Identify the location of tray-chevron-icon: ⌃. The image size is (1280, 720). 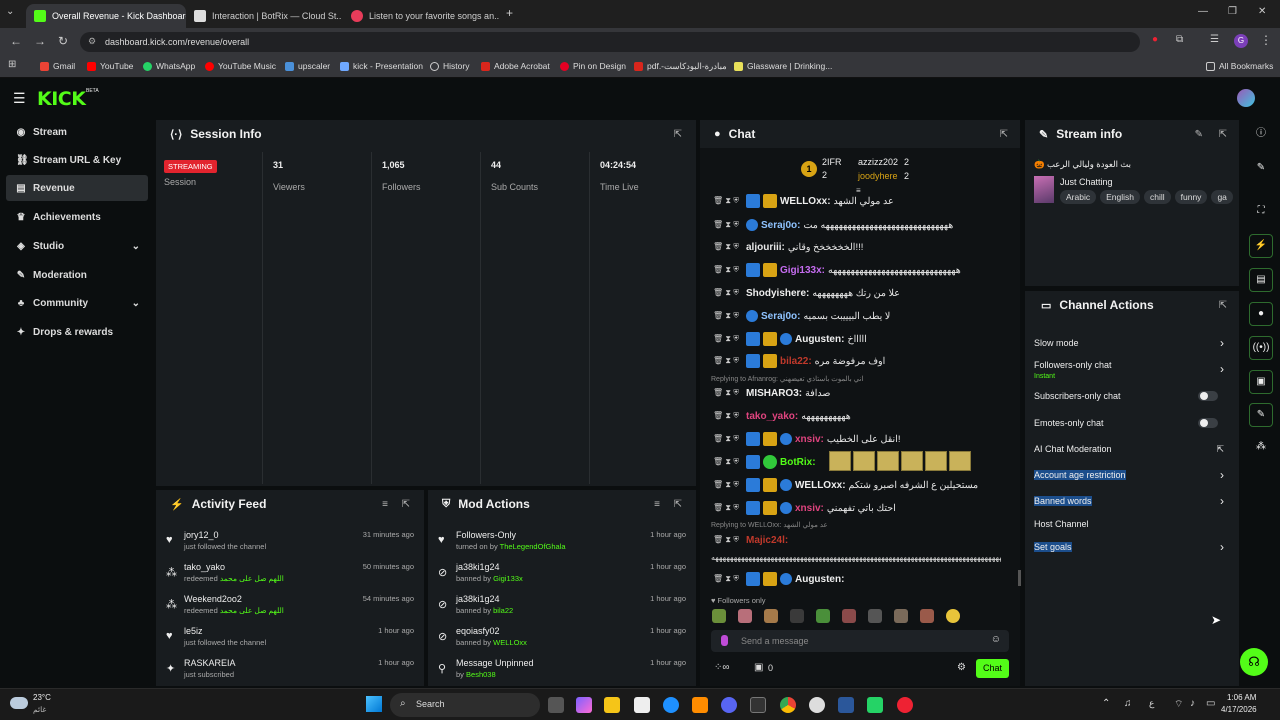
(1106, 703).